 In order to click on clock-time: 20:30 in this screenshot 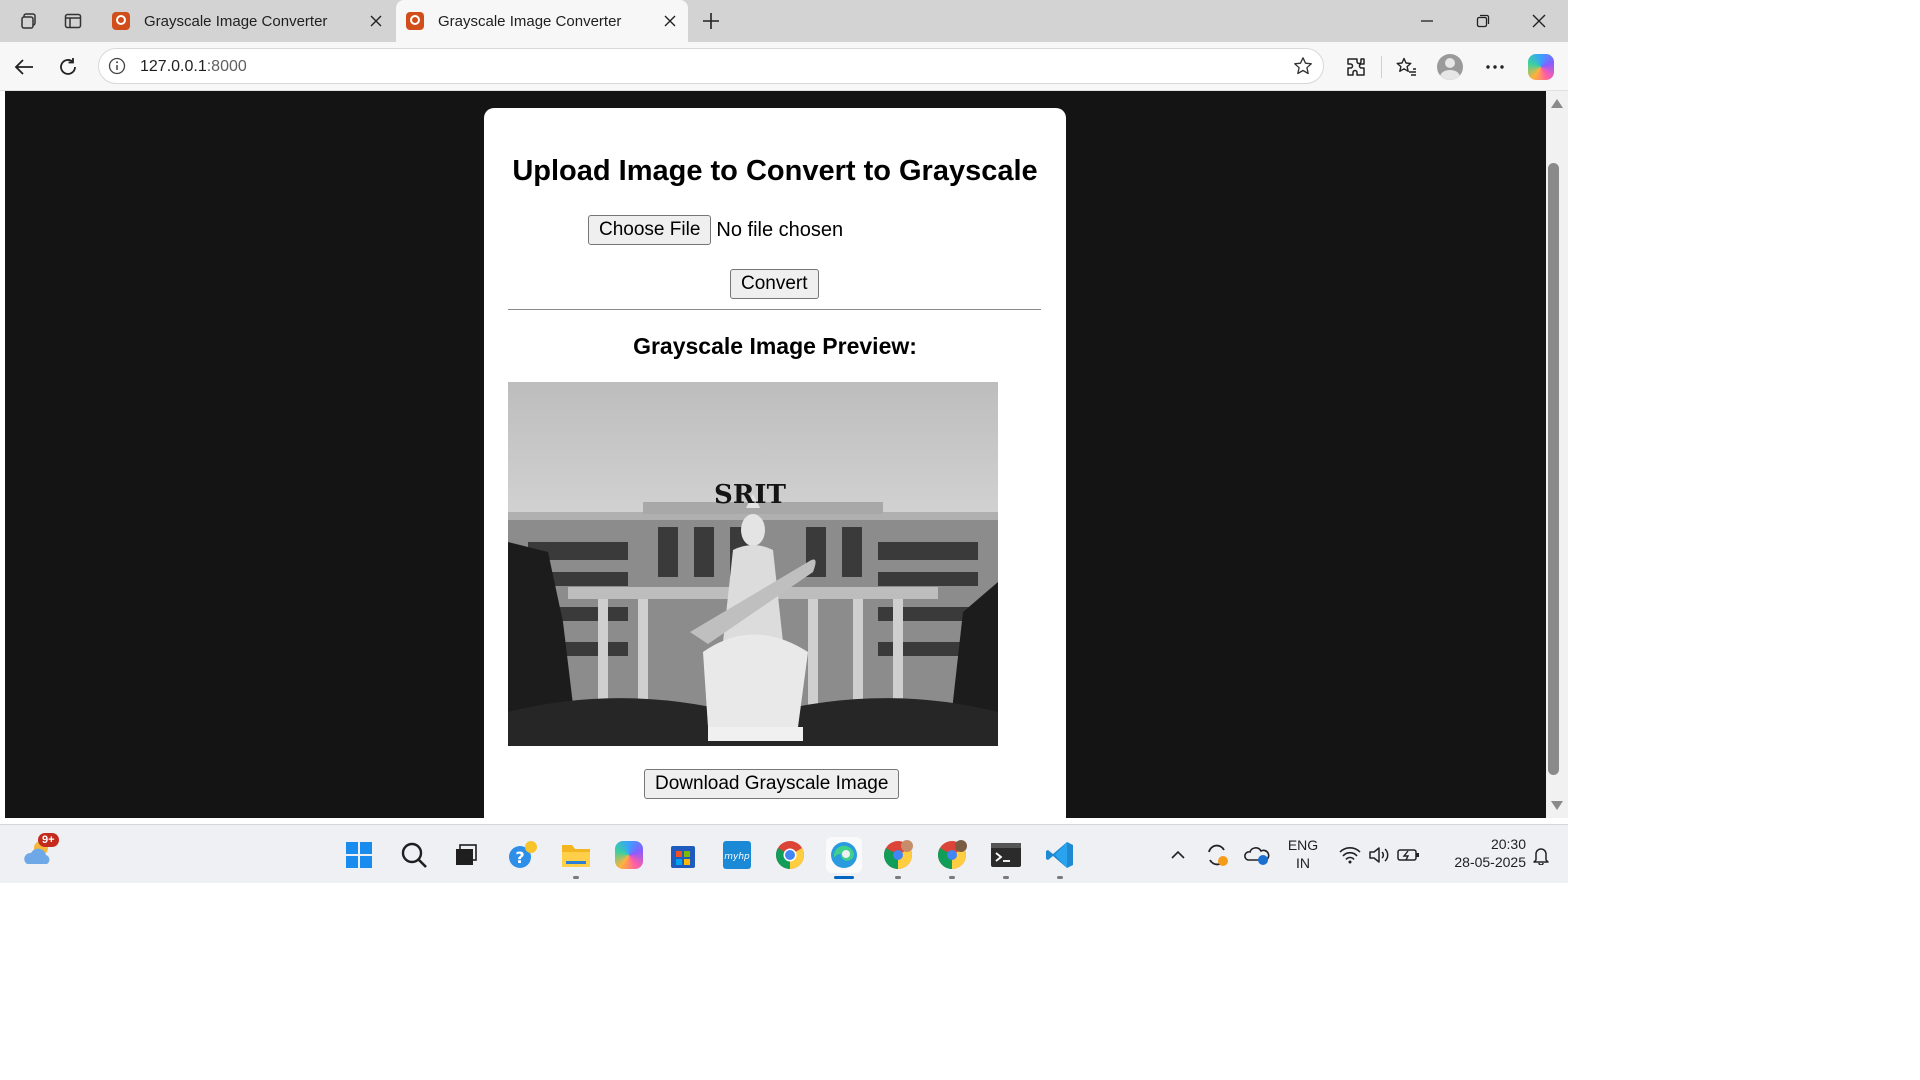, I will do `click(1508, 844)`.